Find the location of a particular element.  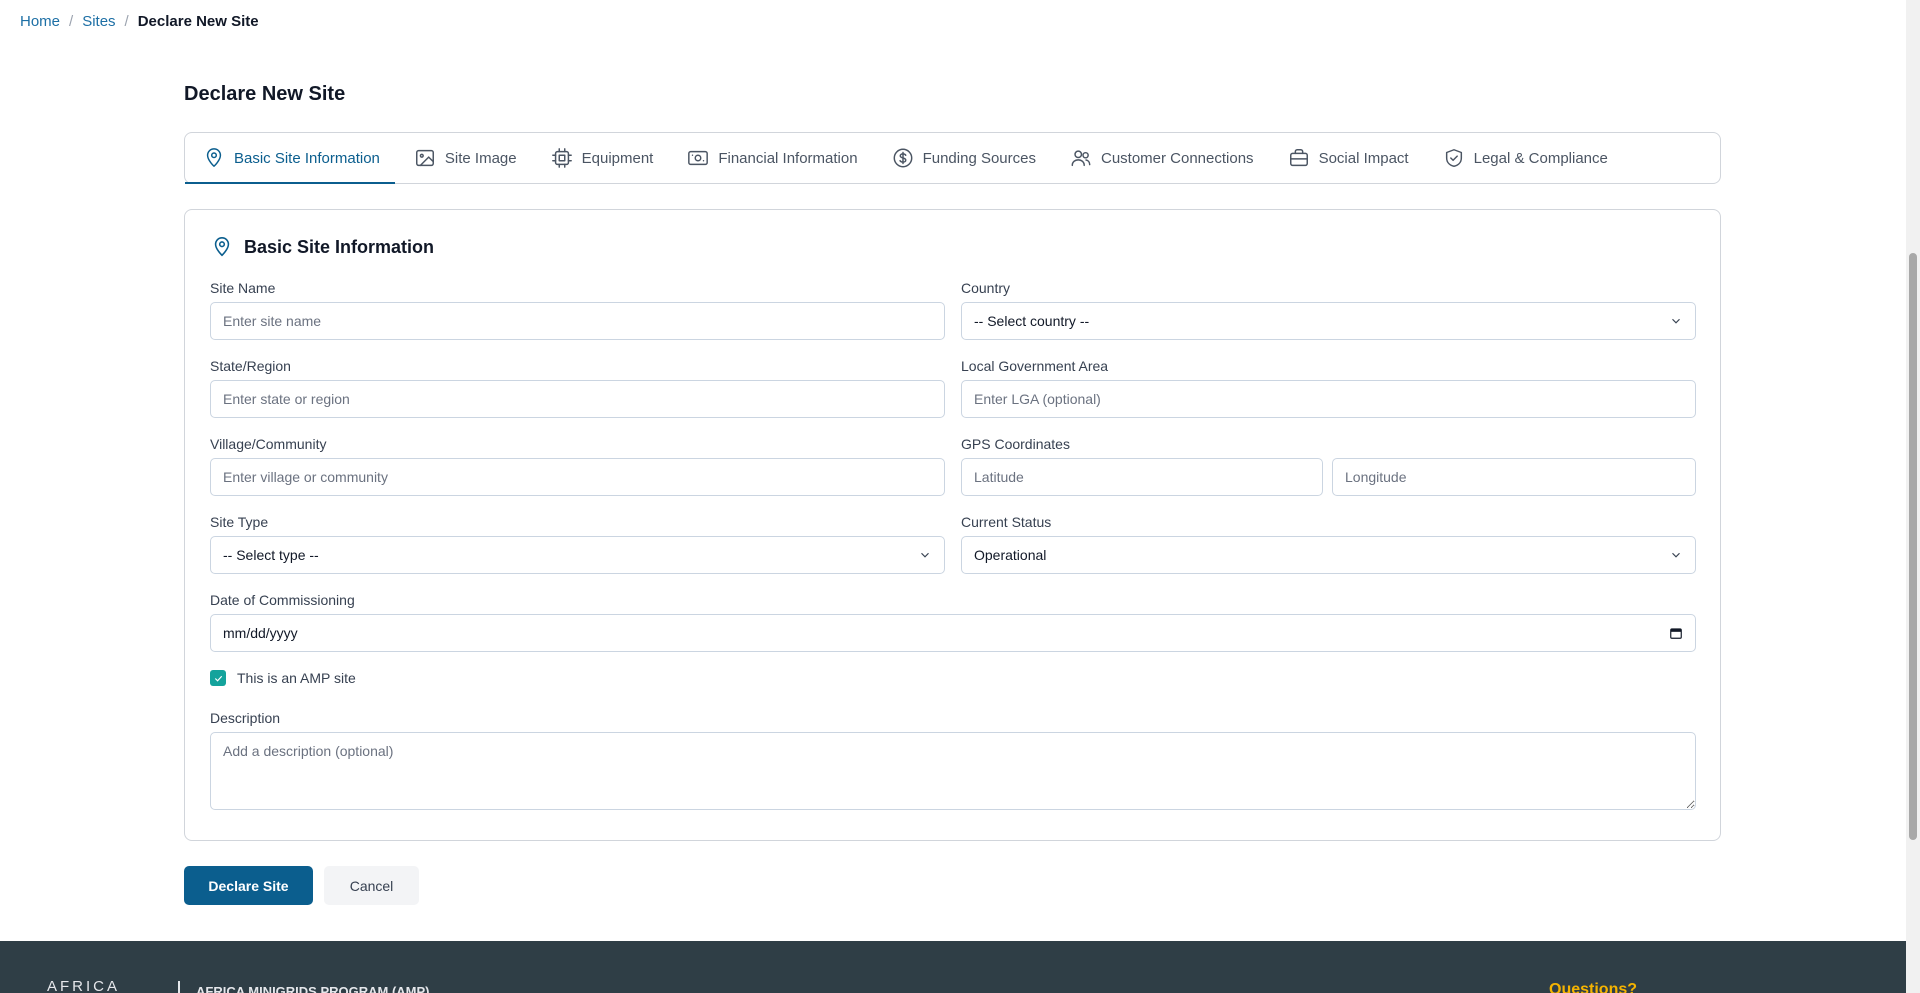

section-header: Basic Site Information is located at coordinates (322, 247).